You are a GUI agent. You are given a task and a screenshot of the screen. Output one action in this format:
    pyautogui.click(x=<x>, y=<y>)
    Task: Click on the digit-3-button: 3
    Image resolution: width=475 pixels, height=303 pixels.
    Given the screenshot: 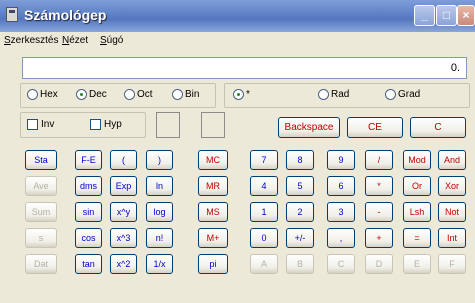 What is the action you would take?
    pyautogui.click(x=341, y=212)
    